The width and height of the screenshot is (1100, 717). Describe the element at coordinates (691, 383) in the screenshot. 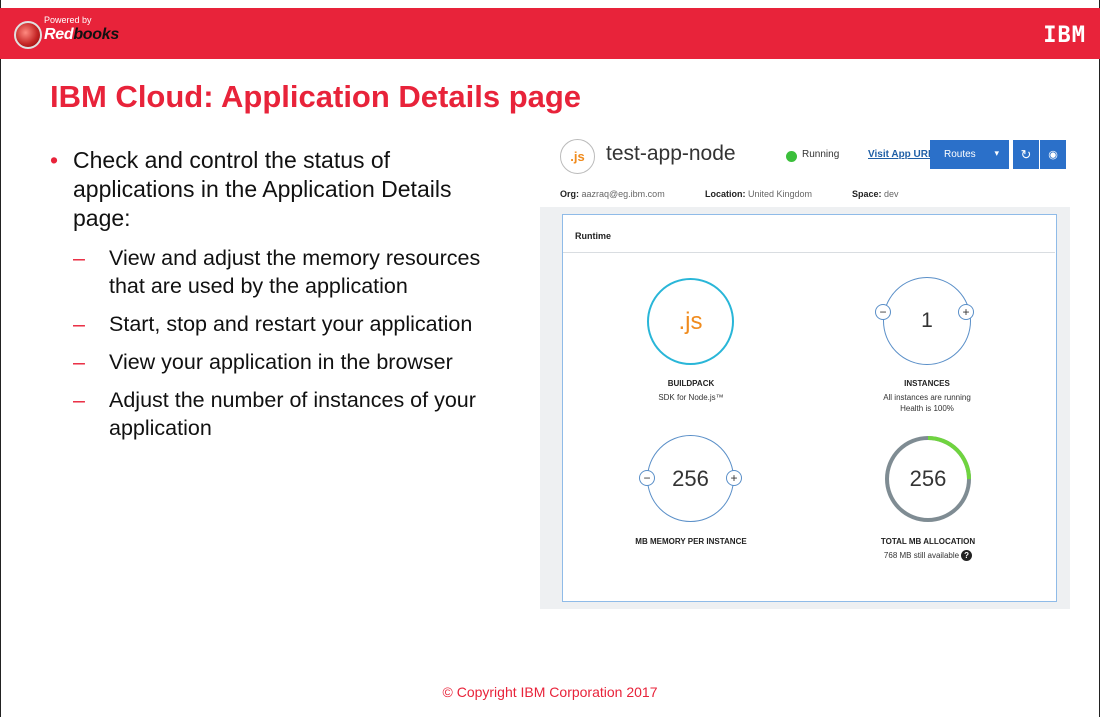

I see `buildpack-label: BUILDPACK` at that location.